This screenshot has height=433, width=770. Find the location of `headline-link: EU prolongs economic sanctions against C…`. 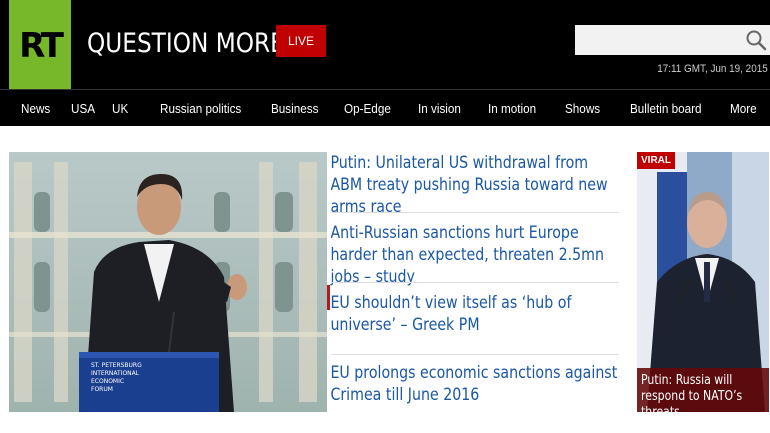

headline-link: EU prolongs economic sanctions against C… is located at coordinates (473, 384).